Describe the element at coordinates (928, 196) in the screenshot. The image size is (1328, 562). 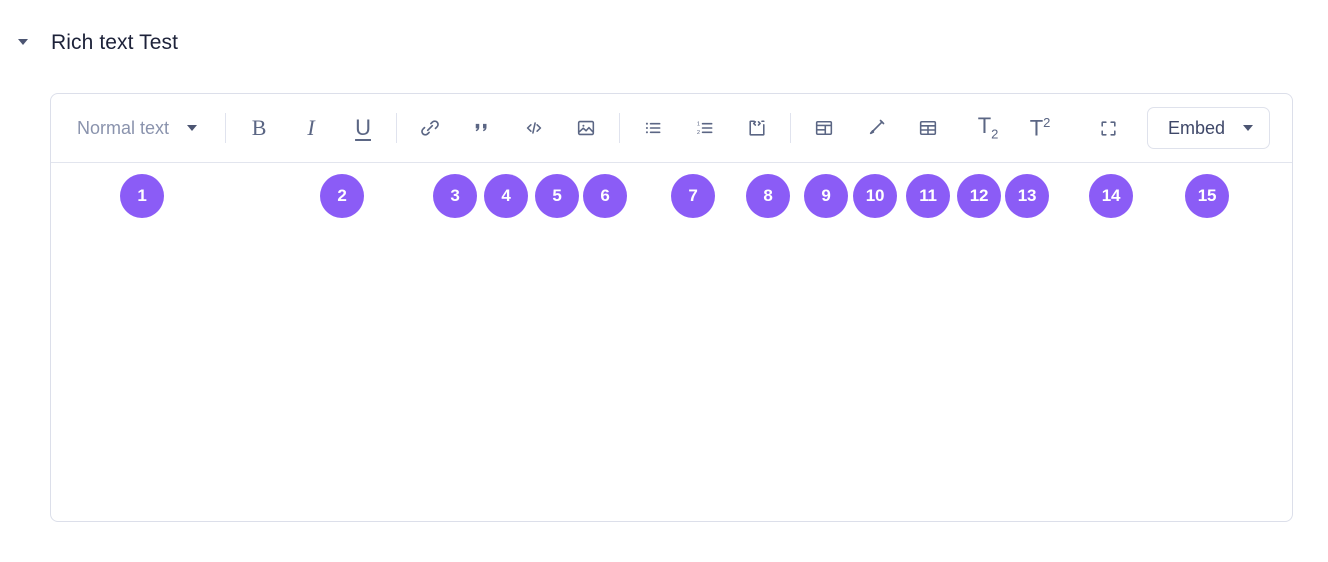
I see `annotation-badge: 11` at that location.